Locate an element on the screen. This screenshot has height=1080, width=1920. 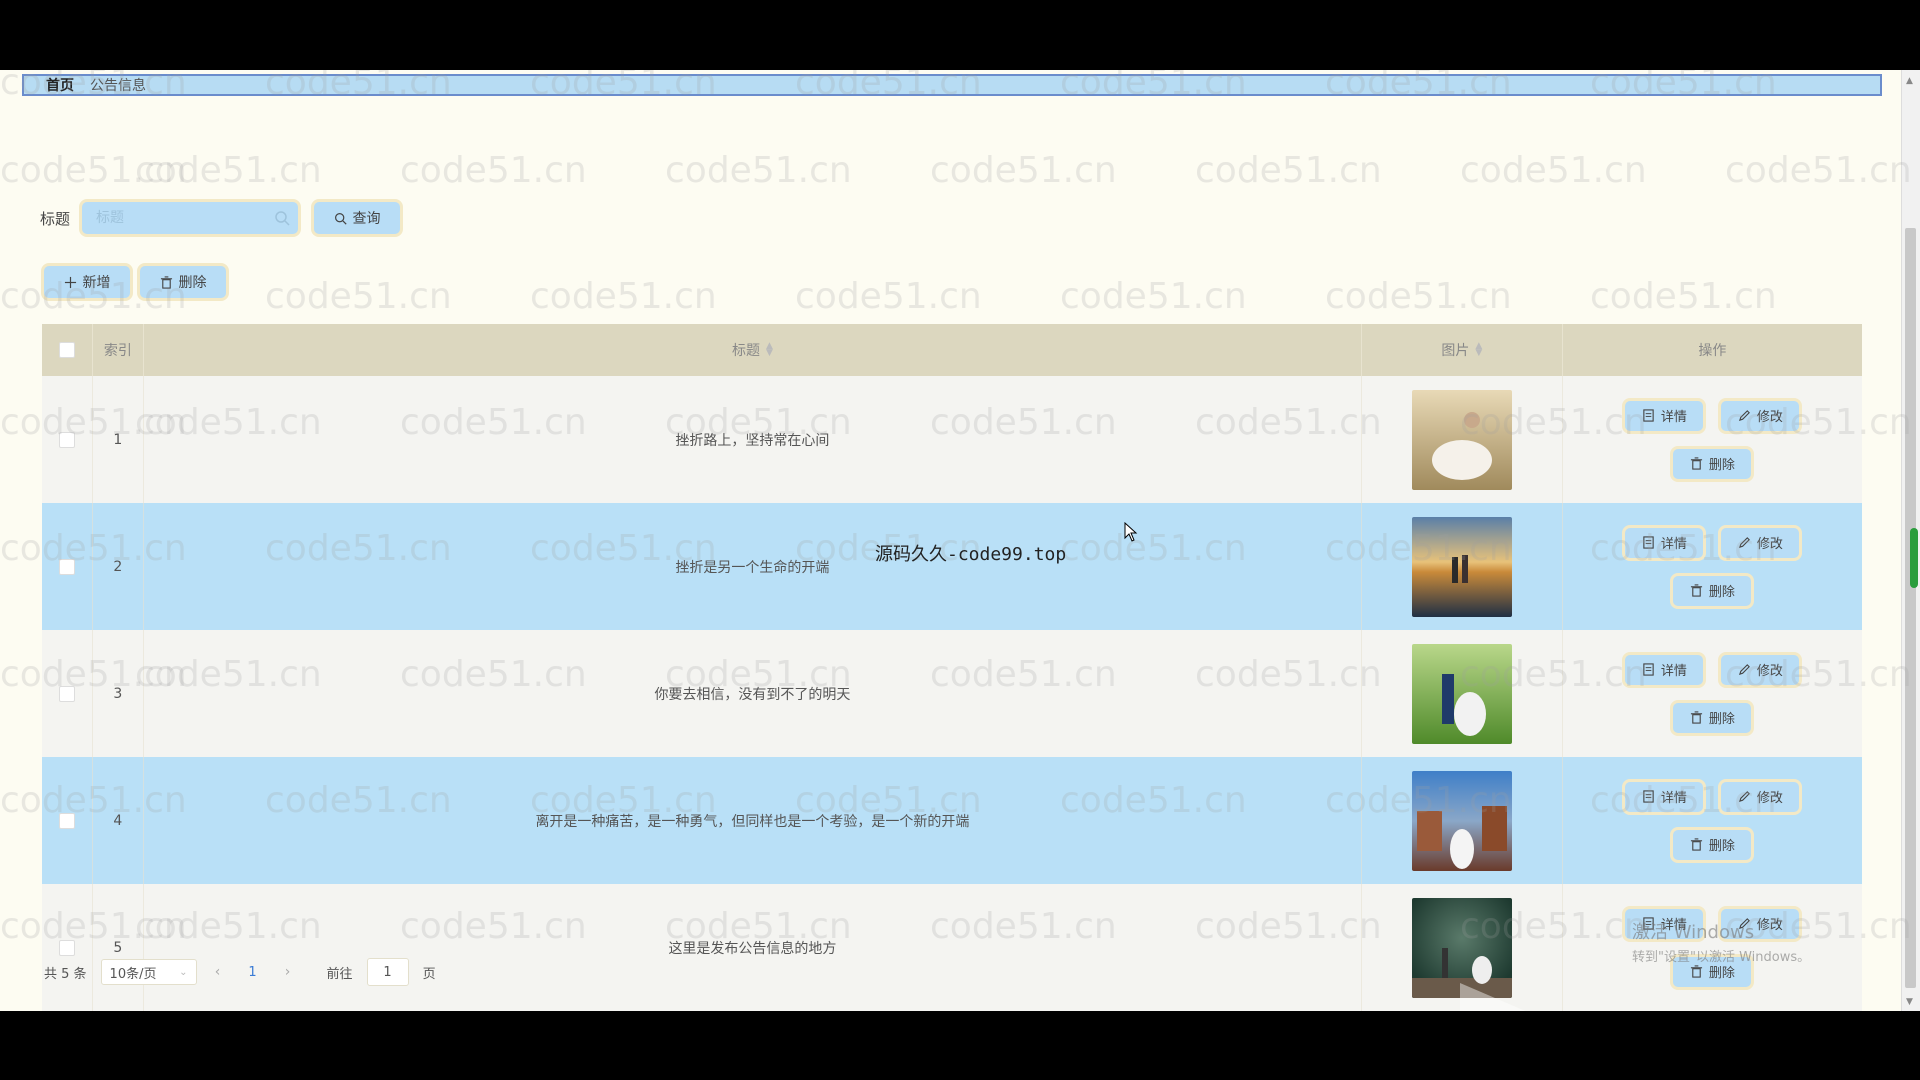
header-title: 标题 ▲ ▼ is located at coordinates (753, 350).